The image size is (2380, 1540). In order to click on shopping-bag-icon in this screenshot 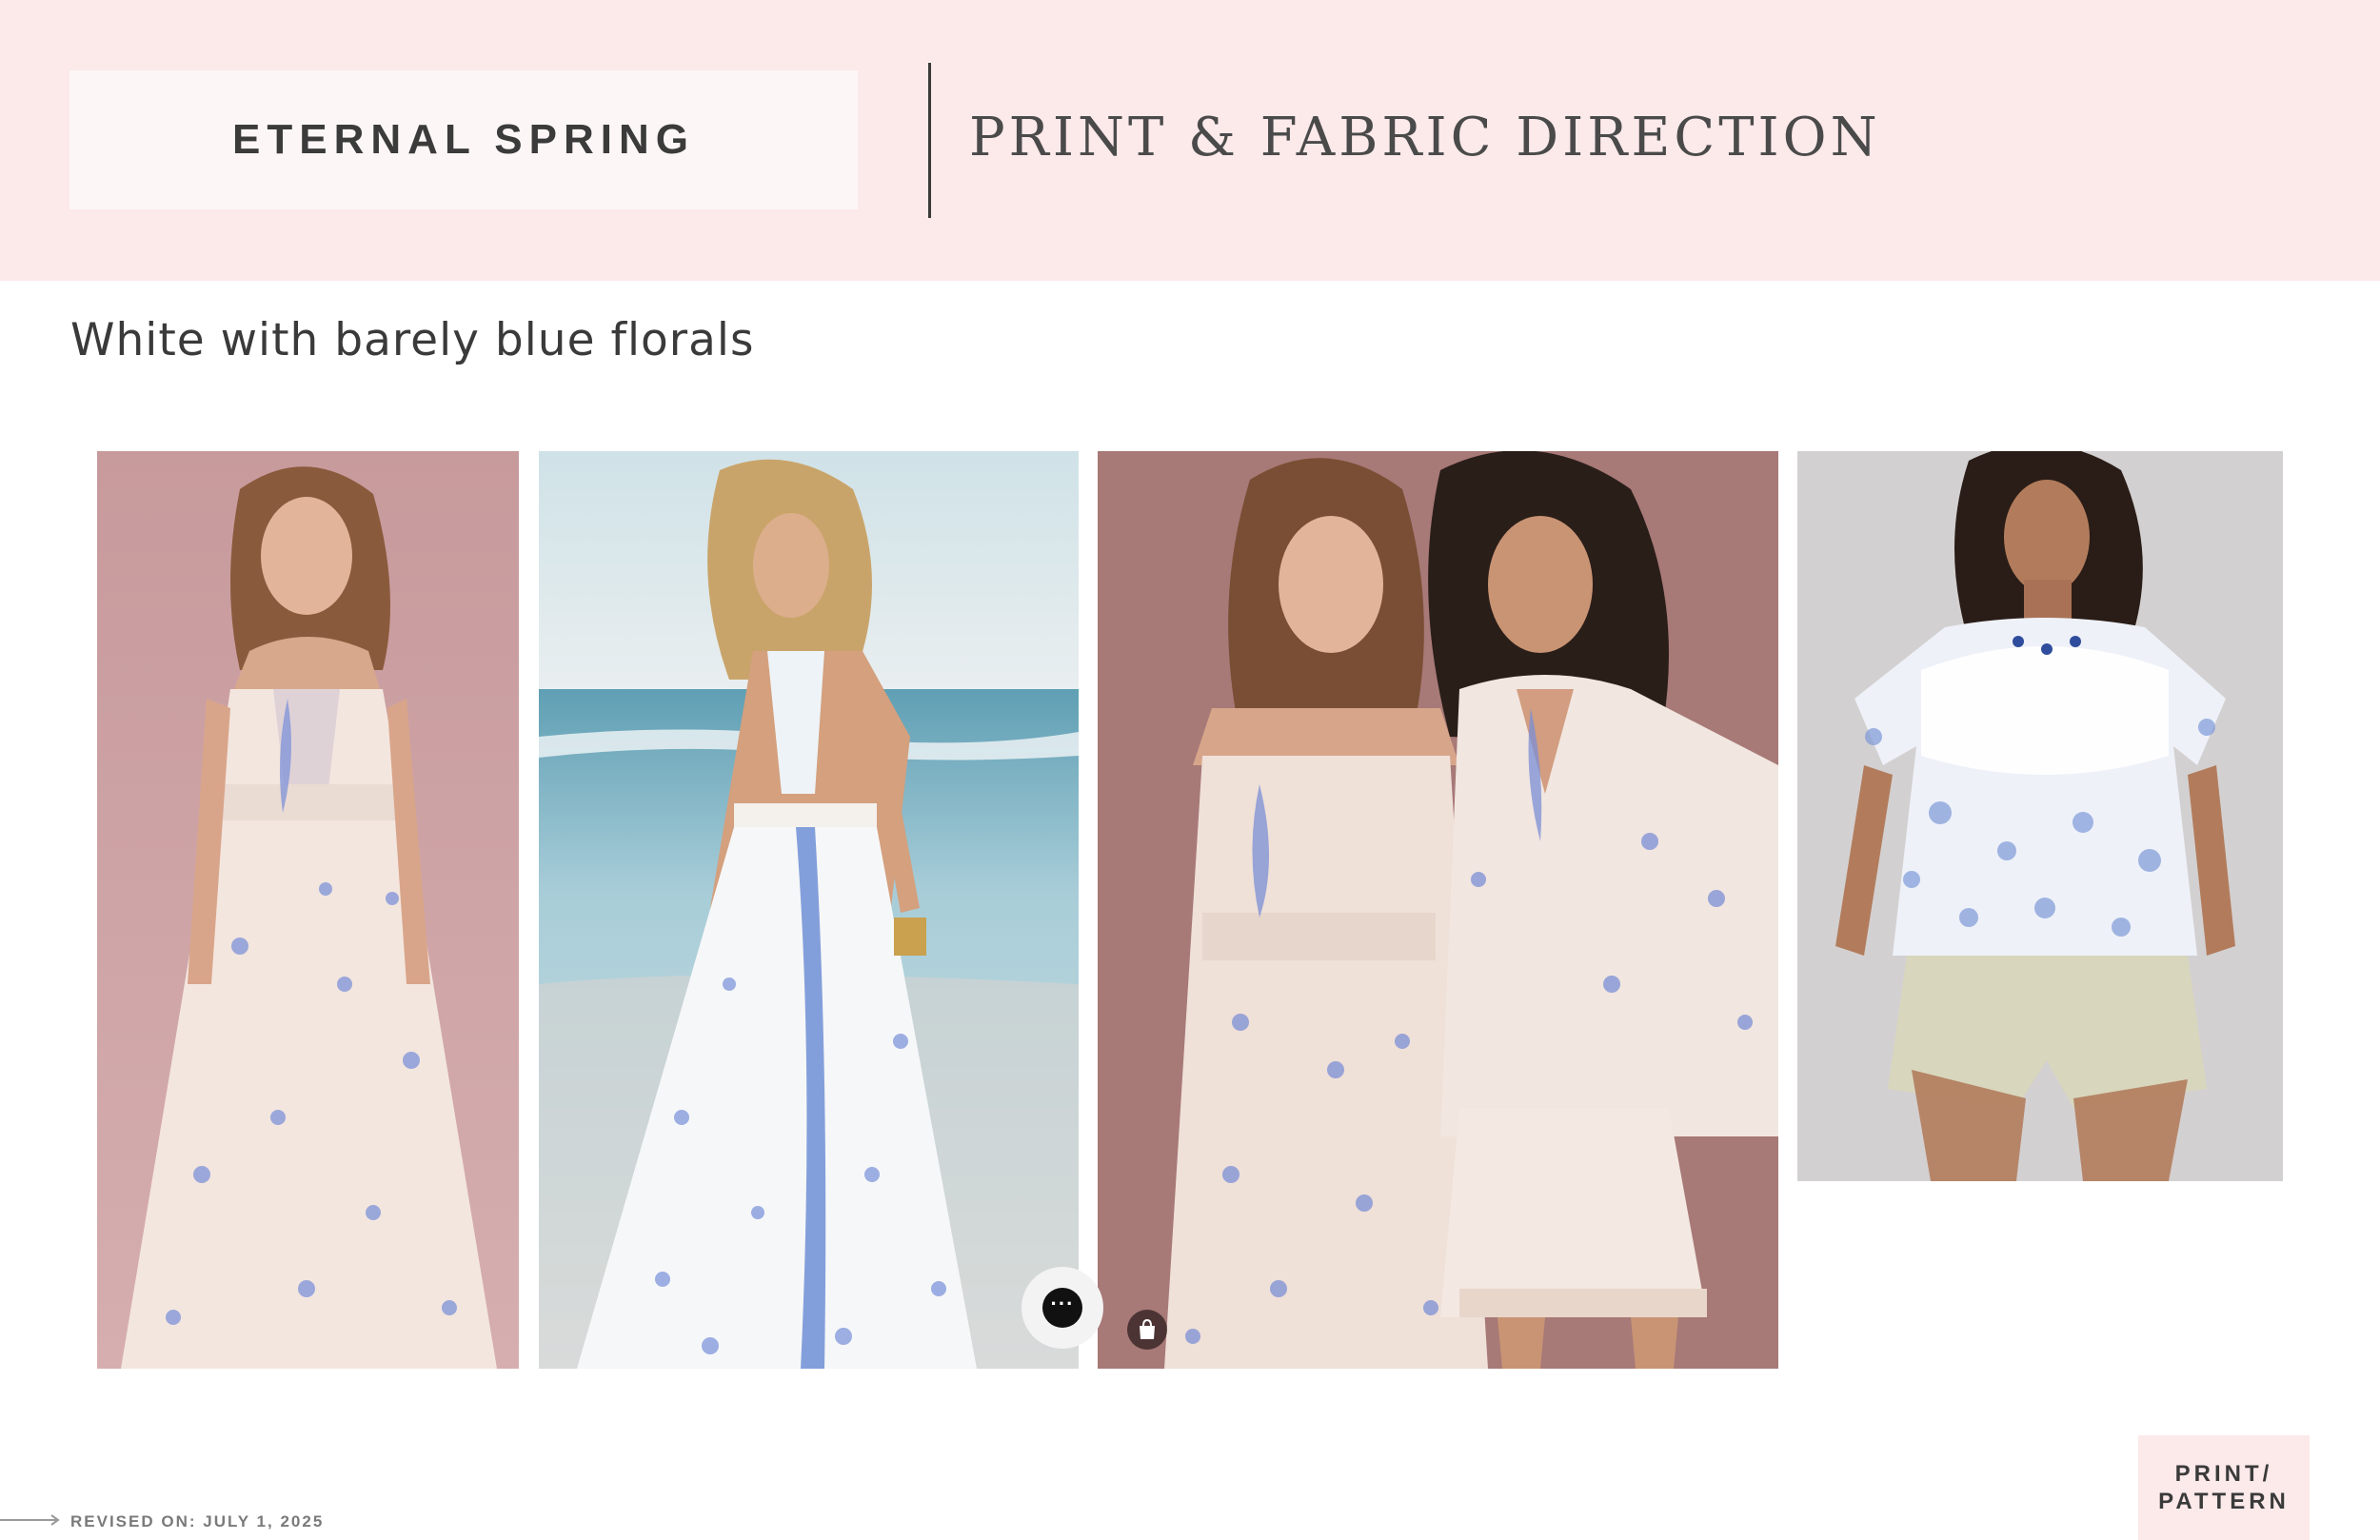, I will do `click(1147, 1330)`.